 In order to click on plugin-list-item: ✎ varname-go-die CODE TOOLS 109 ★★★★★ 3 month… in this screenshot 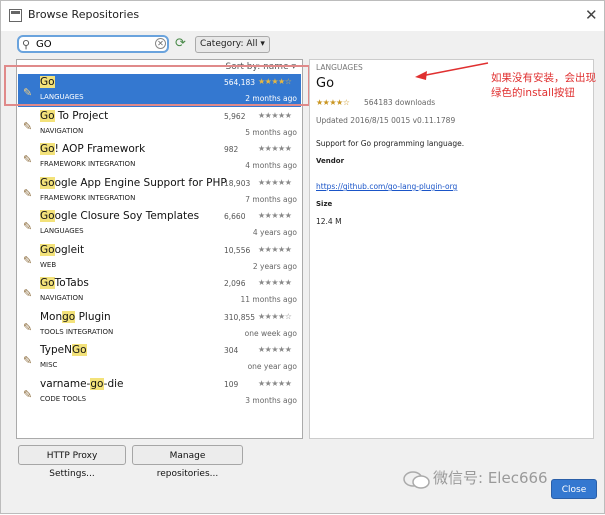, I will do `click(159, 392)`.